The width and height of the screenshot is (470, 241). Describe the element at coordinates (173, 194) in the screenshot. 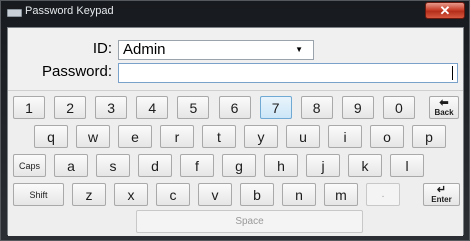

I see `key-c: c` at that location.